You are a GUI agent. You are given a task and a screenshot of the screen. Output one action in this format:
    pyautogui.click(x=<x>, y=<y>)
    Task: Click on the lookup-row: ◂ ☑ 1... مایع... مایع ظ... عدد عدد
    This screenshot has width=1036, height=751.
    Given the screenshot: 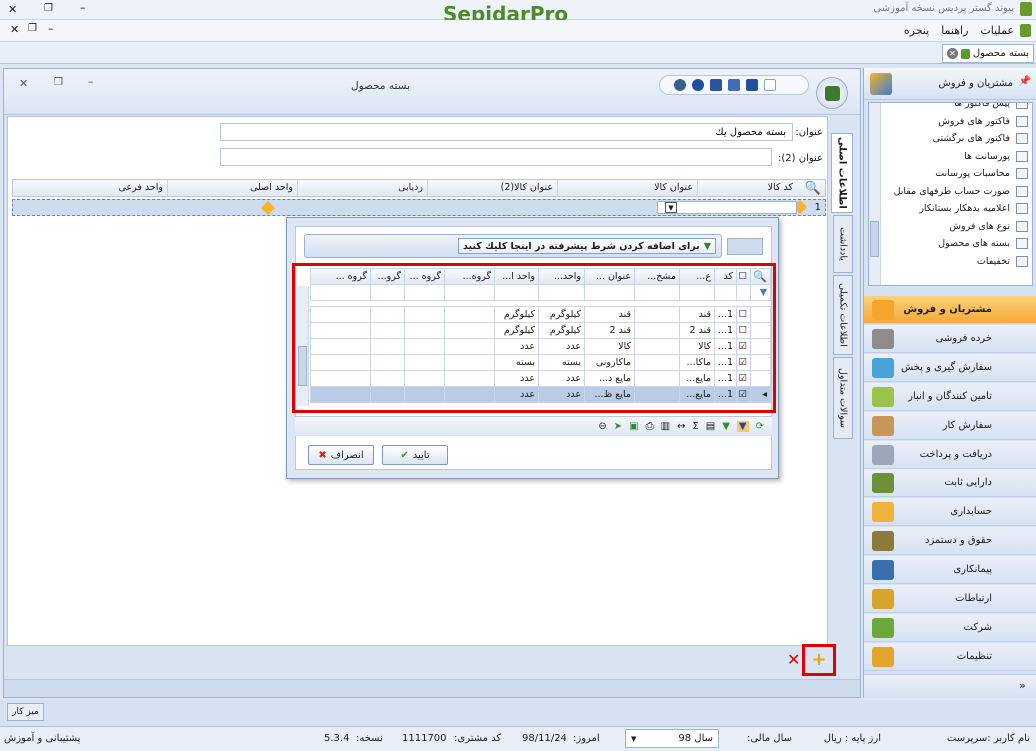 What is the action you would take?
    pyautogui.click(x=540, y=394)
    